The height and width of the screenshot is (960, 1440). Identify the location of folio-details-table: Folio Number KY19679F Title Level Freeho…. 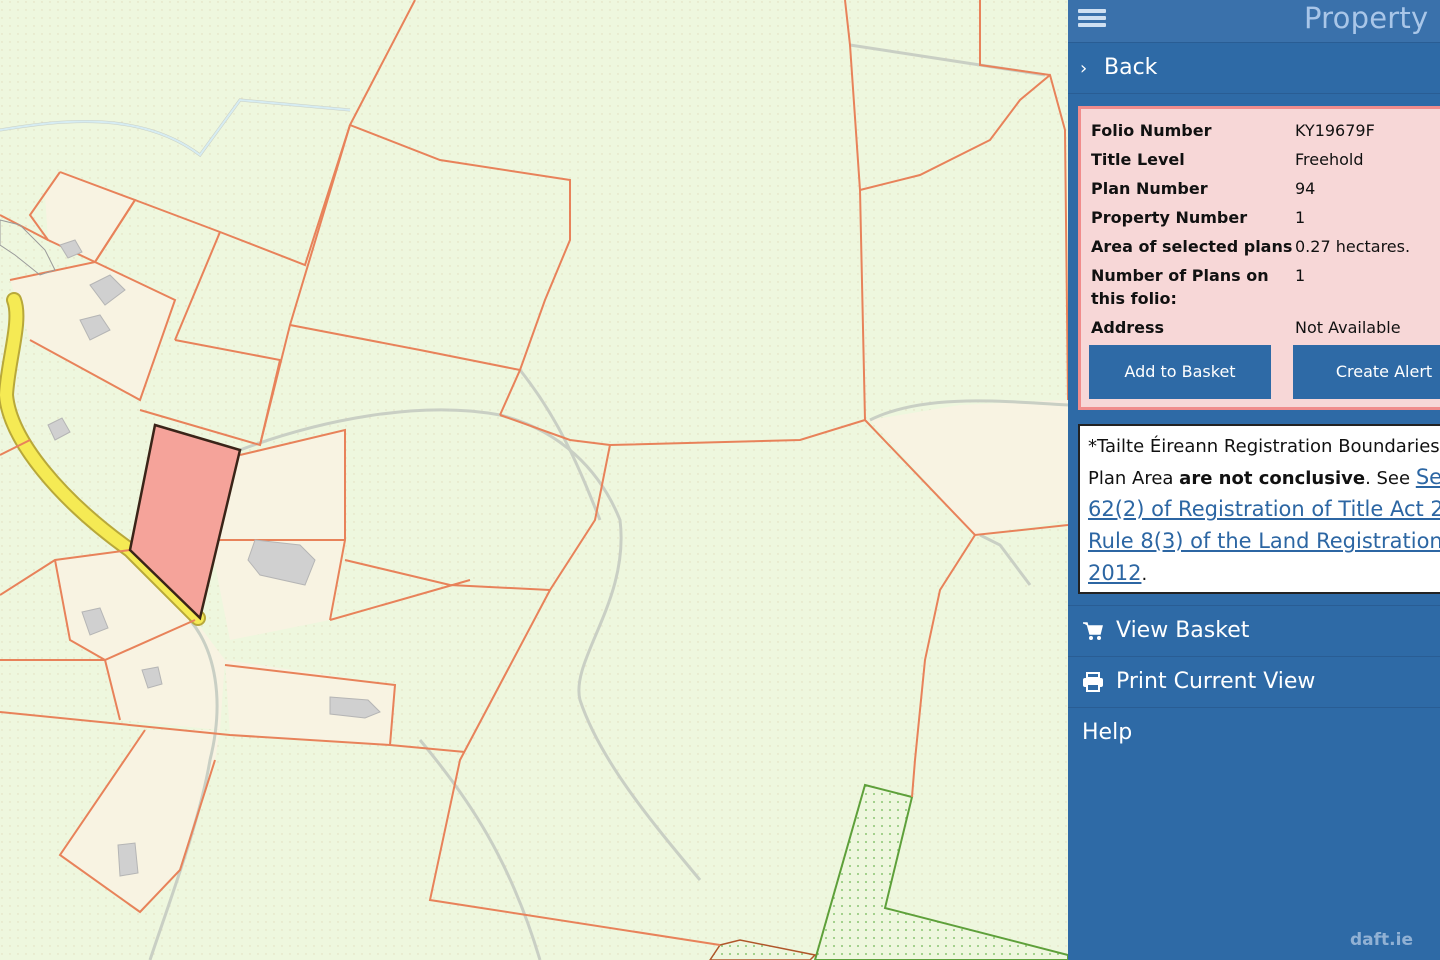
(1250, 232).